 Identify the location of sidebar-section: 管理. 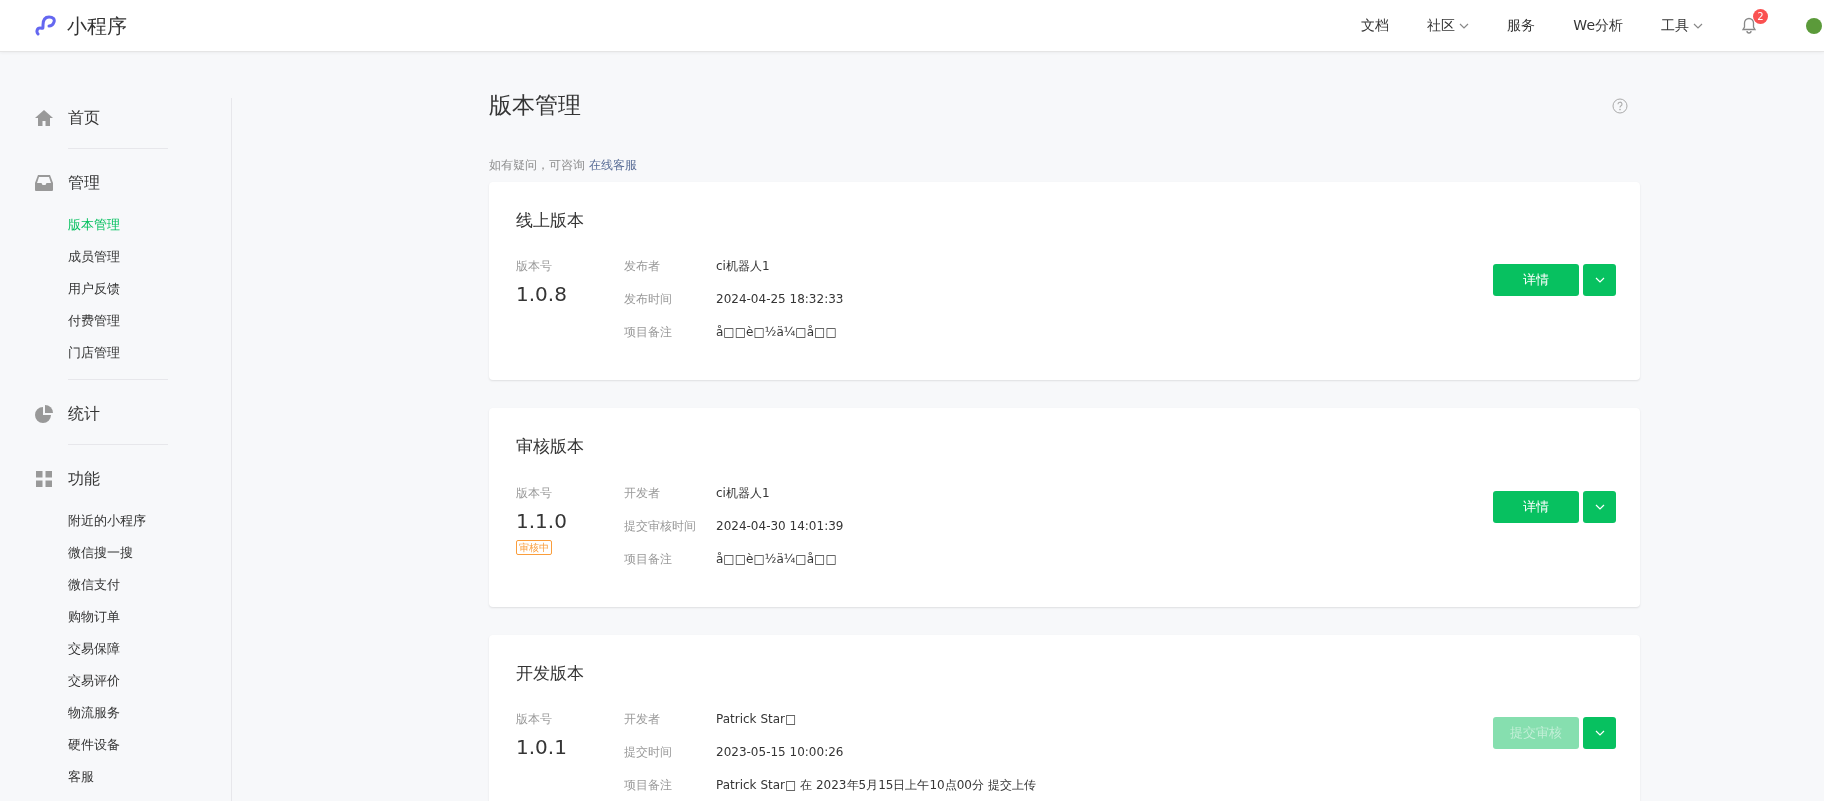
(133, 183).